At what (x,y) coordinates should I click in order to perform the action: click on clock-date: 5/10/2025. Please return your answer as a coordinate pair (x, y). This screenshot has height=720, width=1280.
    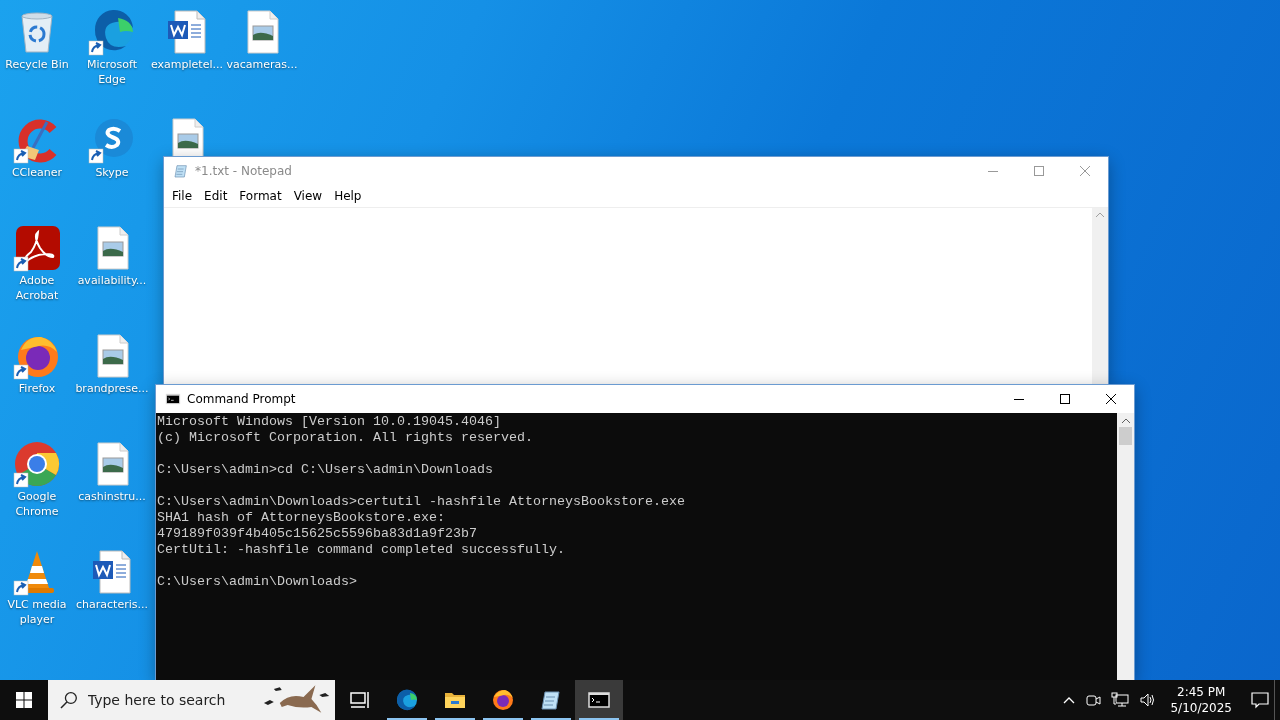
    Looking at the image, I should click on (1201, 708).